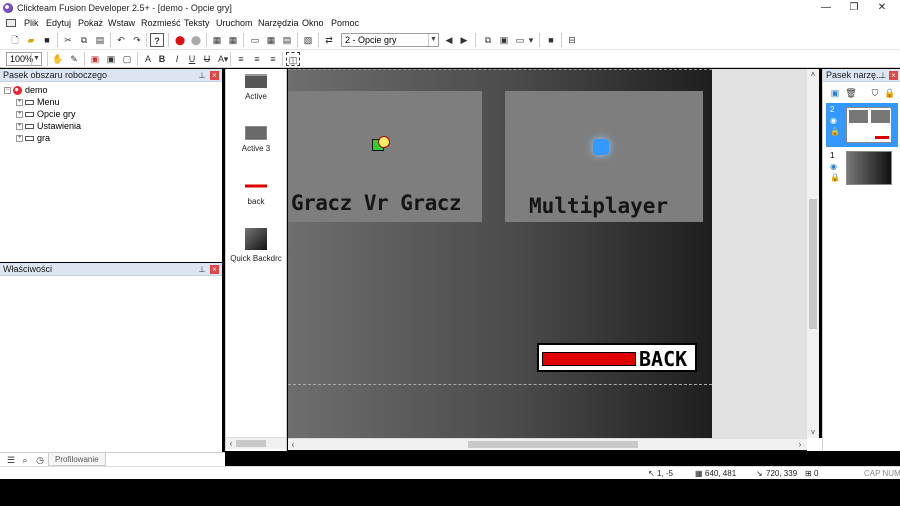 Image resolution: width=900 pixels, height=506 pixels. What do you see at coordinates (293, 59) in the screenshot?
I see `fit-selection-icon: ◫` at bounding box center [293, 59].